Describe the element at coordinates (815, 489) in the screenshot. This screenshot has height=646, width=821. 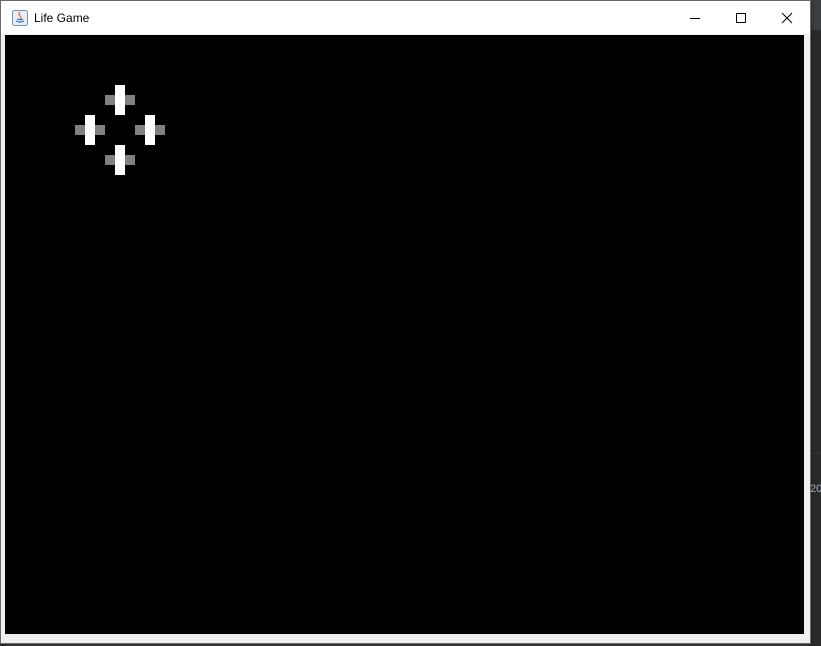
I see `background-text-fragment: 20` at that location.